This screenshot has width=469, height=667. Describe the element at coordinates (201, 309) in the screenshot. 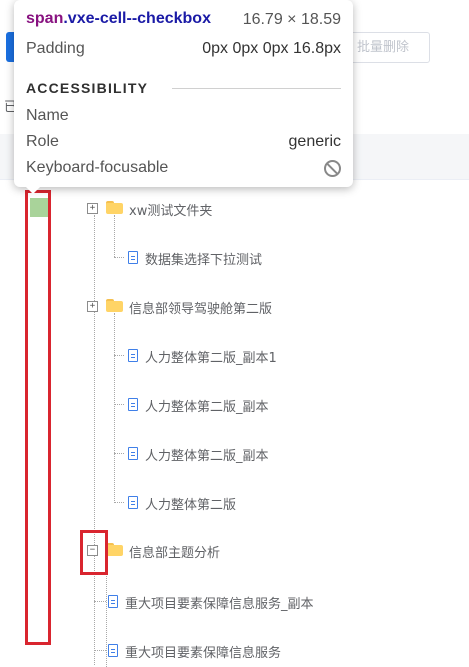

I see `row-label: 信息部领导驾驶舱第二版` at that location.